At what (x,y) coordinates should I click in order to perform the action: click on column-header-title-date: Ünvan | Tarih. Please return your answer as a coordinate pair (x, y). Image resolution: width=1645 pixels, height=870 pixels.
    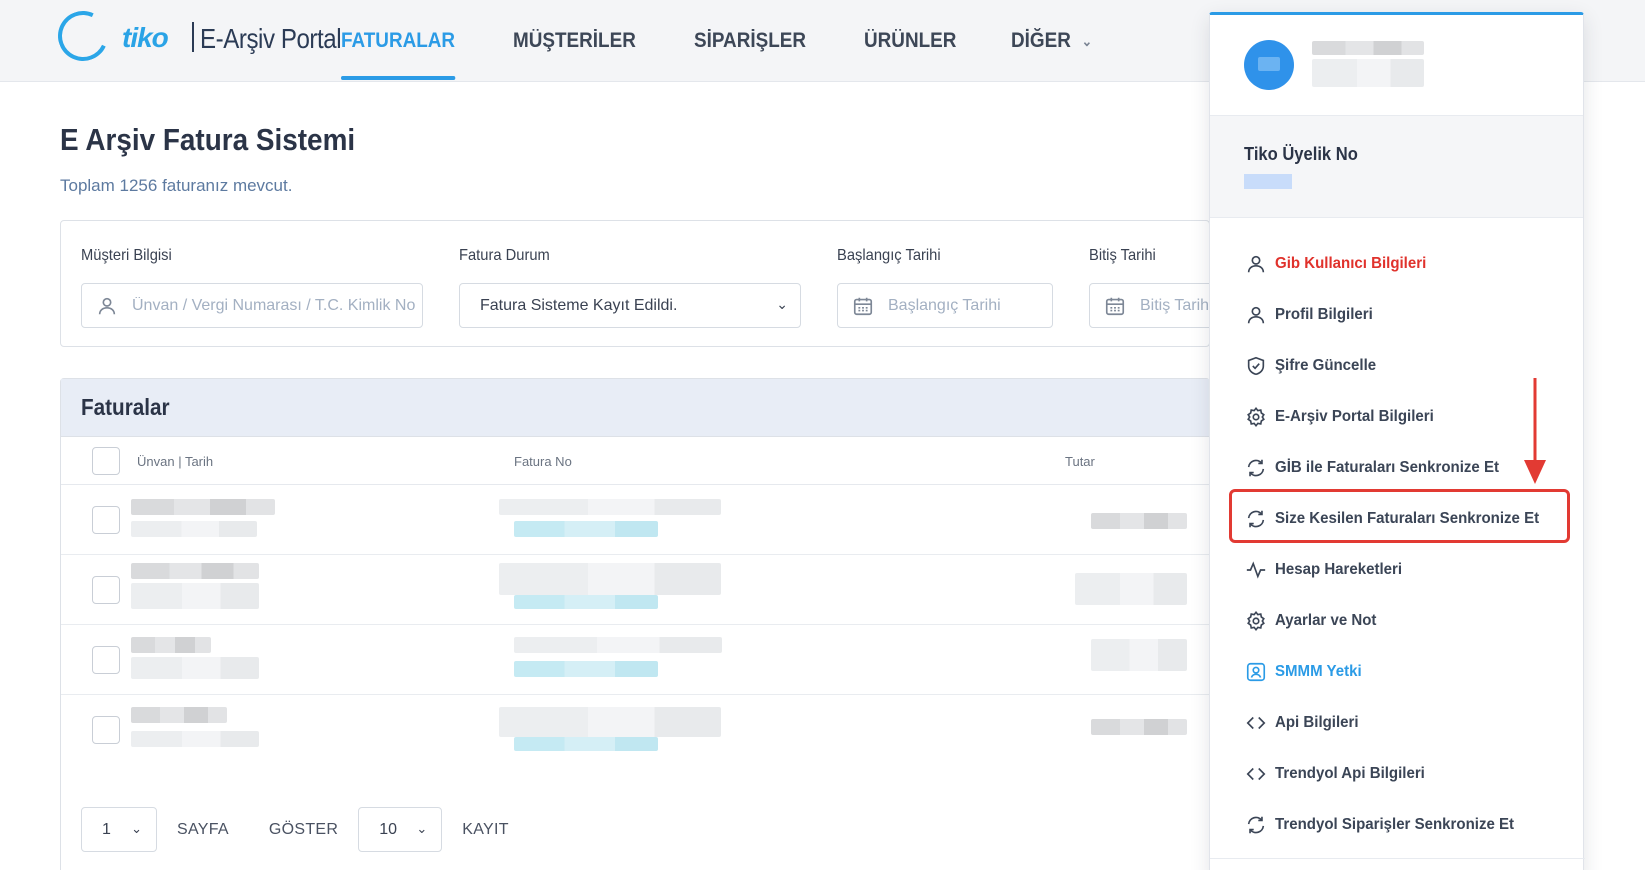
    Looking at the image, I should click on (175, 461).